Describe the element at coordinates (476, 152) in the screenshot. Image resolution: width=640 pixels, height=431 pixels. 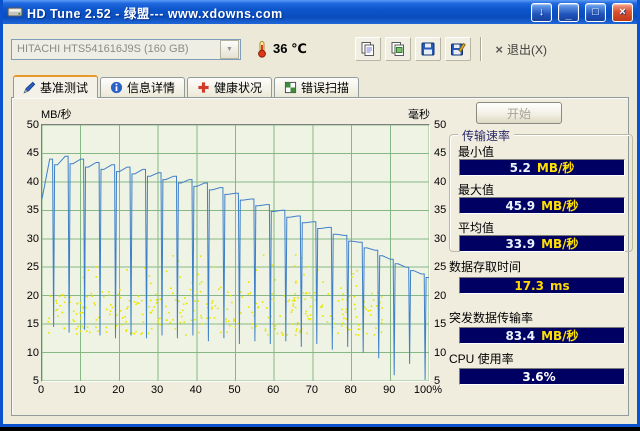
I see `min-label: 最小值` at that location.